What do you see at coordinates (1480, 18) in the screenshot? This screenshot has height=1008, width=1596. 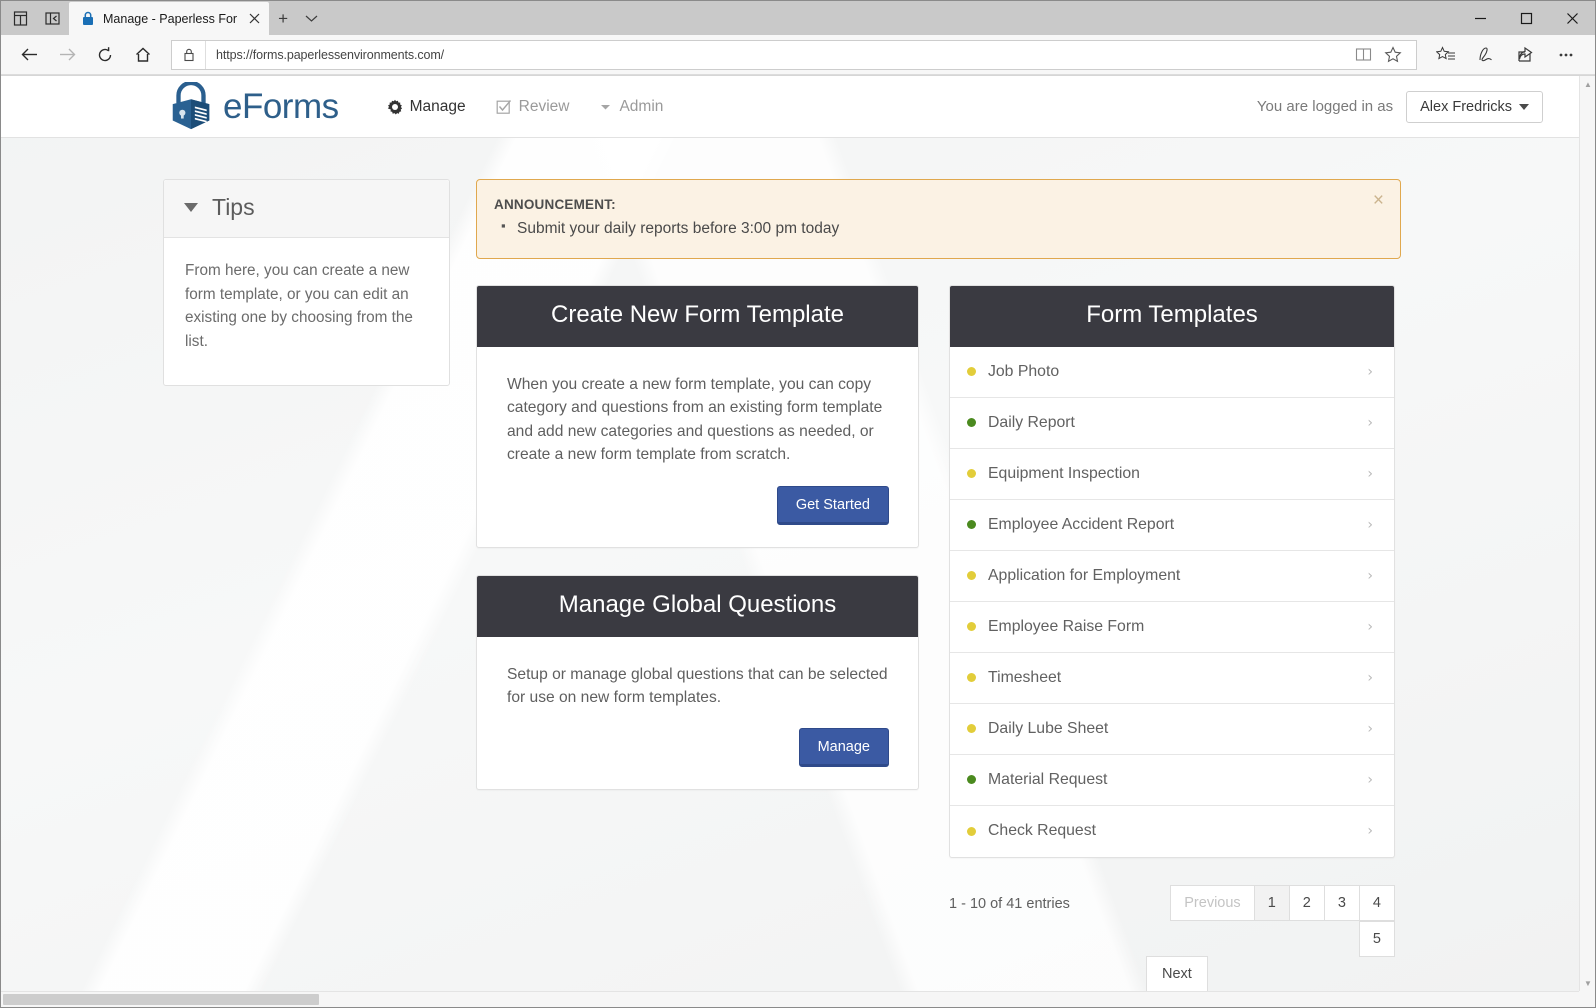 I see `minimize-icon` at bounding box center [1480, 18].